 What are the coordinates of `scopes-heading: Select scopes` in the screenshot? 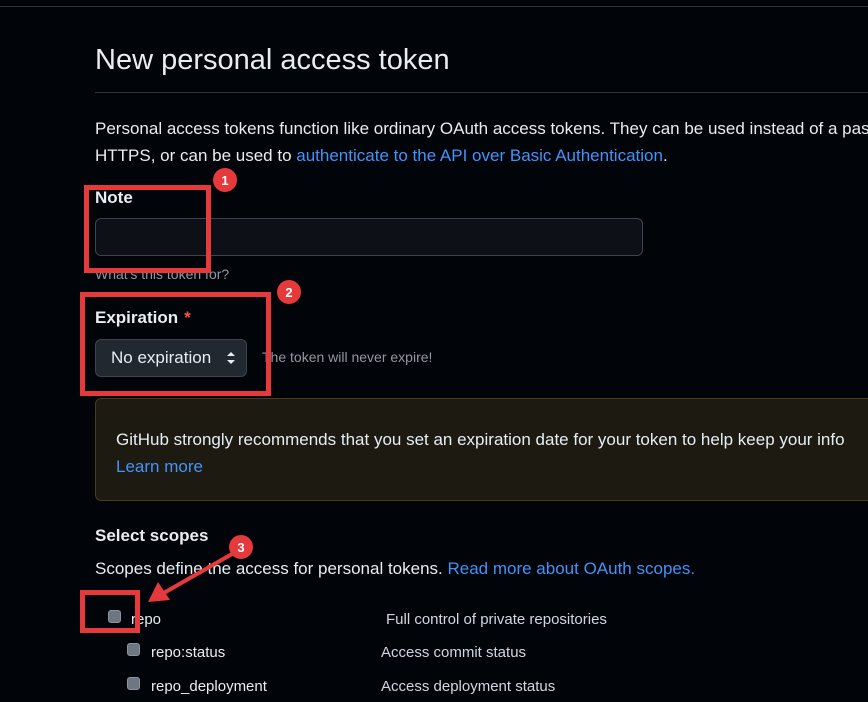 It's located at (152, 535).